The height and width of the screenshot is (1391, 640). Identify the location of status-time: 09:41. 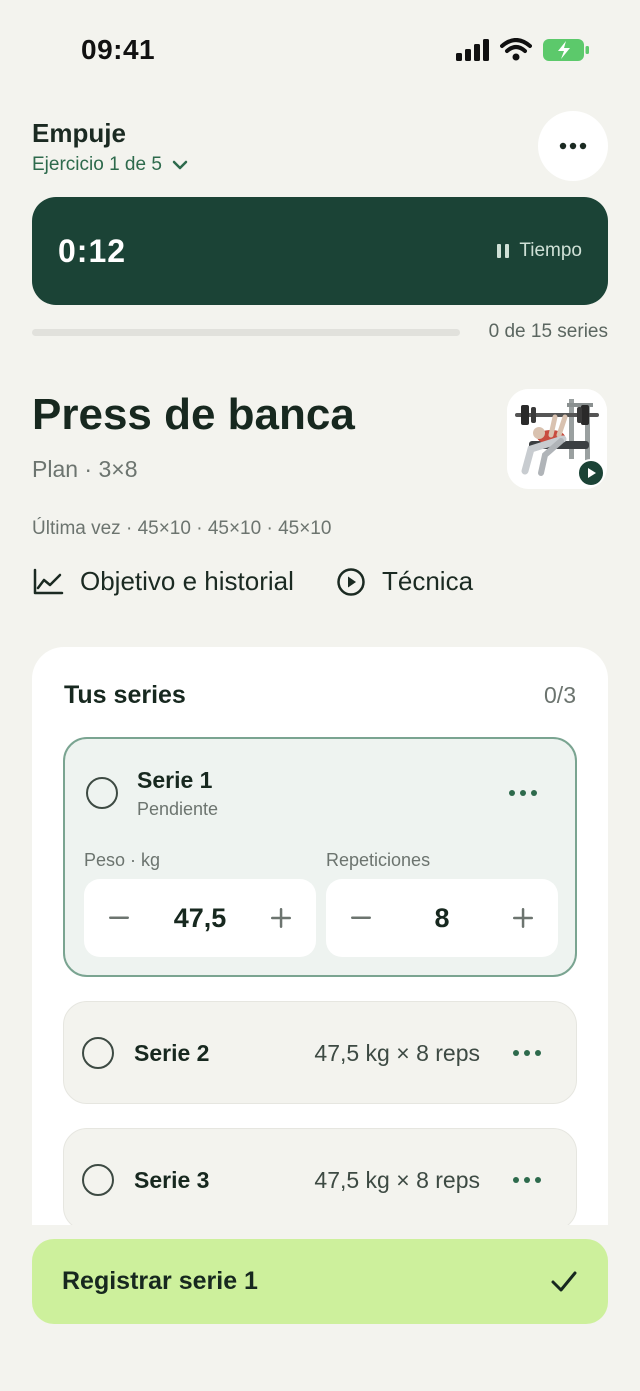
(118, 49).